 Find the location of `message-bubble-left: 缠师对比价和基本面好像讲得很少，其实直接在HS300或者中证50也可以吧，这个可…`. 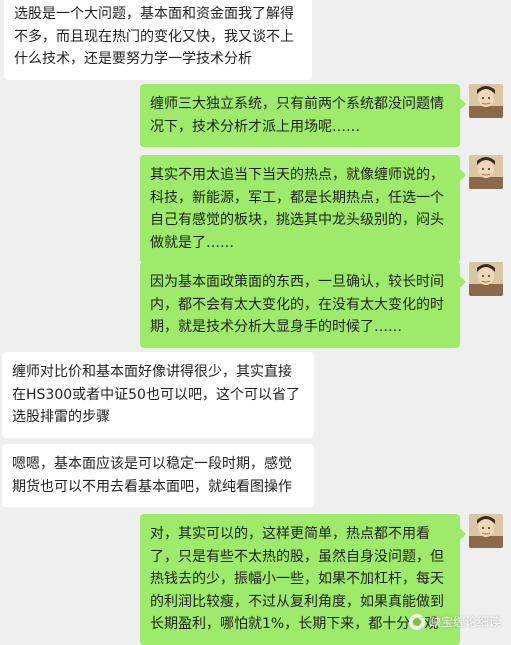

message-bubble-left: 缠师对比价和基本面好像讲得很少，其实直接在HS300或者中证50也可以吧，这个可… is located at coordinates (158, 395).